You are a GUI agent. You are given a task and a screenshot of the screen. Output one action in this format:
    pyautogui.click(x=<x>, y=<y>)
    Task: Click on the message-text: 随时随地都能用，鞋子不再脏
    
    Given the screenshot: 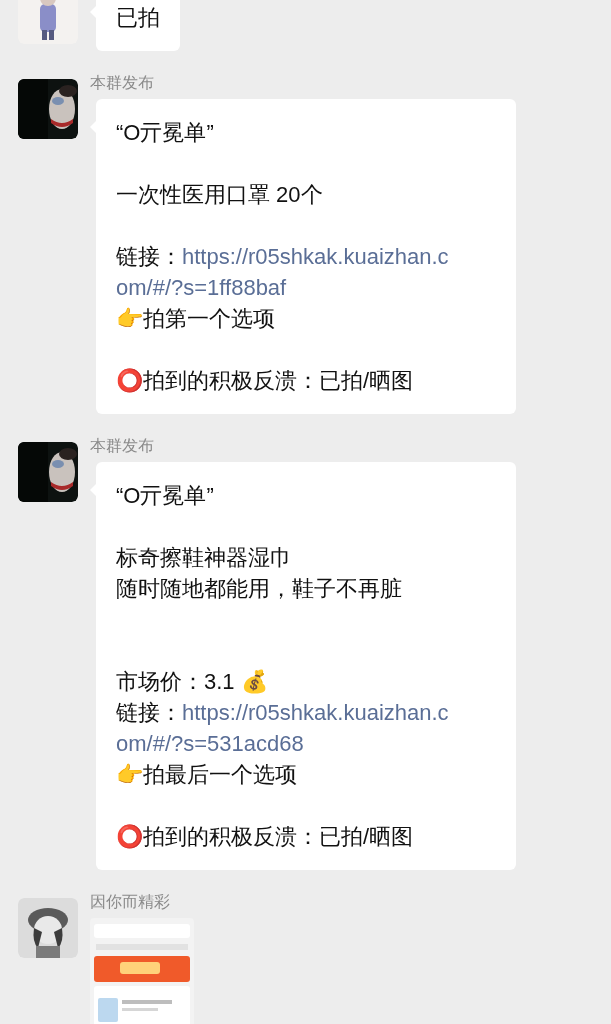 What is the action you would take?
    pyautogui.click(x=259, y=589)
    